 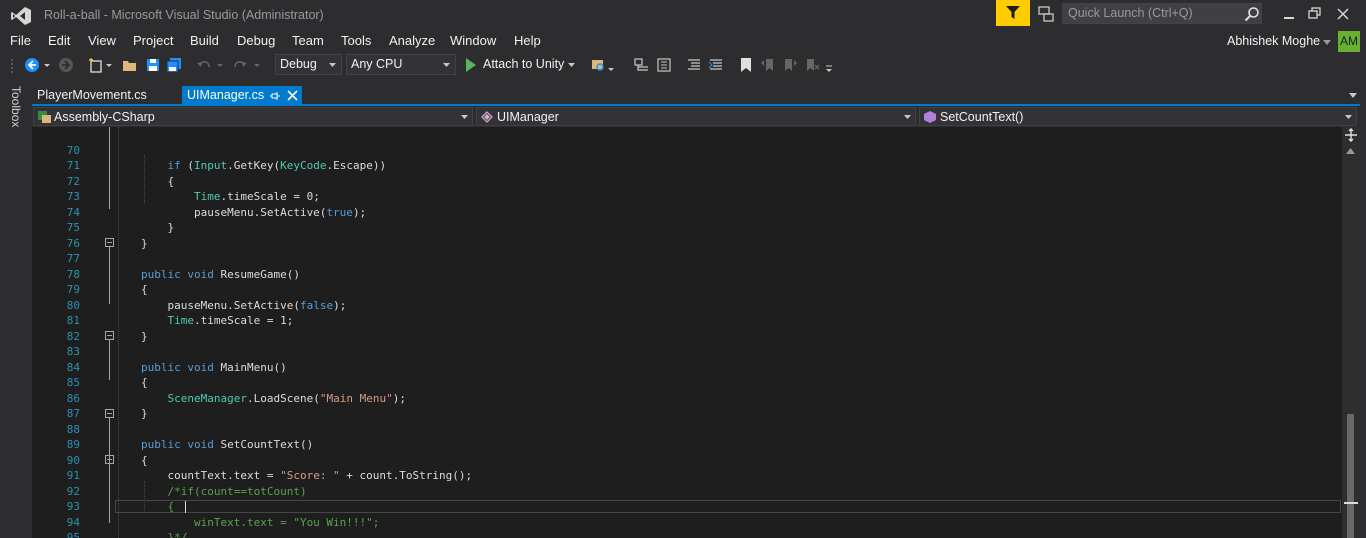 What do you see at coordinates (240, 65) in the screenshot?
I see `redo-icon` at bounding box center [240, 65].